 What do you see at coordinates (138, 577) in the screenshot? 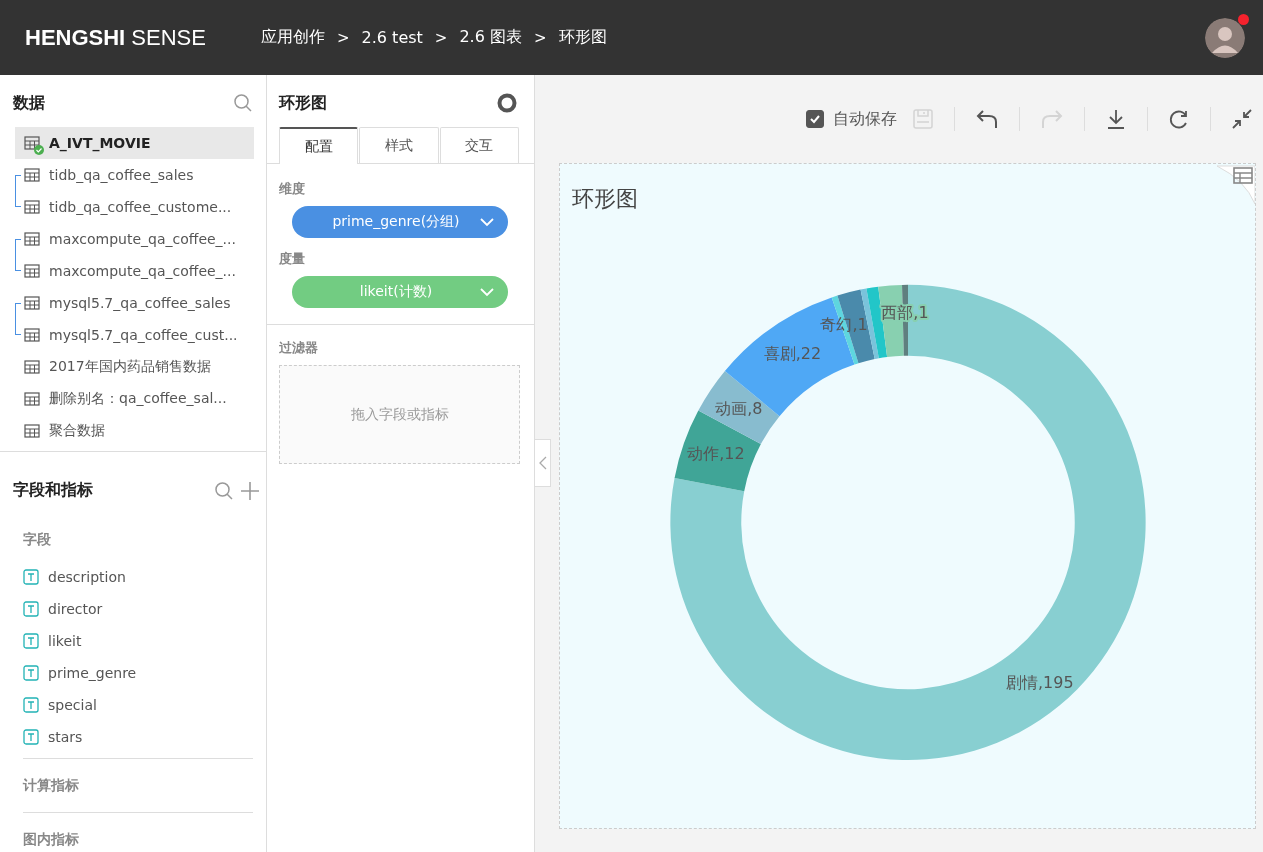
I see `field-item: description` at bounding box center [138, 577].